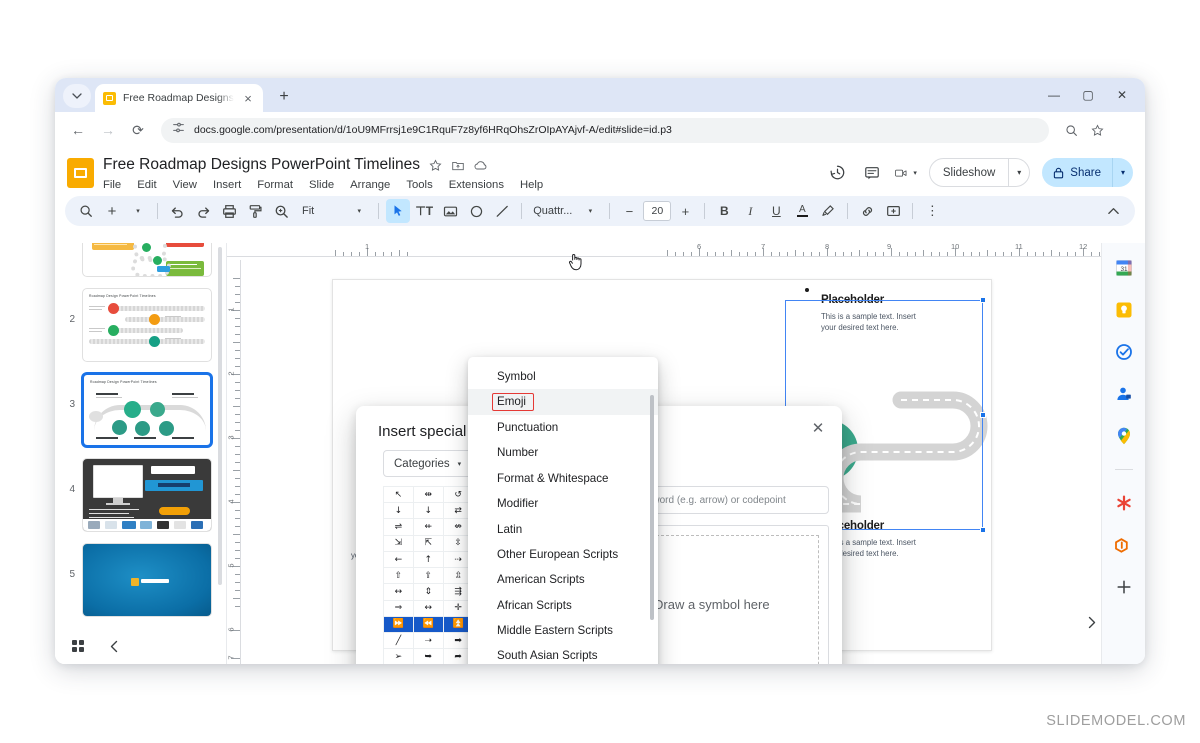 This screenshot has width=1200, height=743. What do you see at coordinates (284, 97) in the screenshot?
I see `new-tab-button: +` at bounding box center [284, 97].